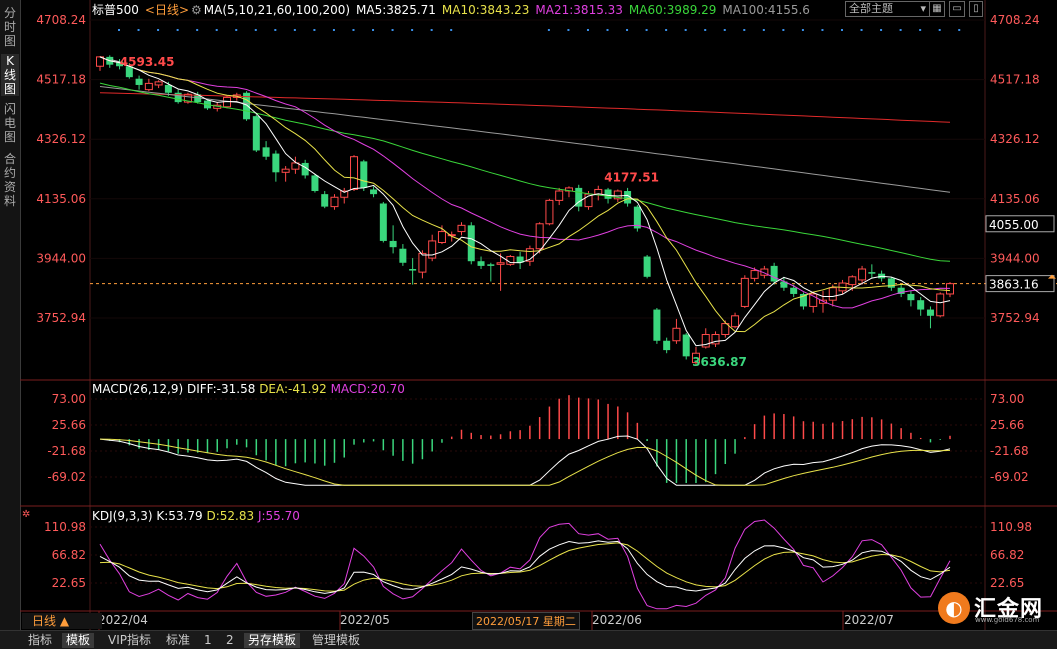 The image size is (1057, 649). What do you see at coordinates (672, 10) in the screenshot?
I see `ma60-value: MA60:3989.29` at bounding box center [672, 10].